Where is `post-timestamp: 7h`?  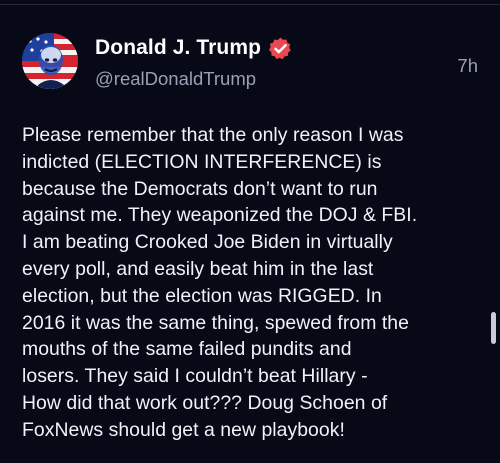
post-timestamp: 7h is located at coordinates (467, 66).